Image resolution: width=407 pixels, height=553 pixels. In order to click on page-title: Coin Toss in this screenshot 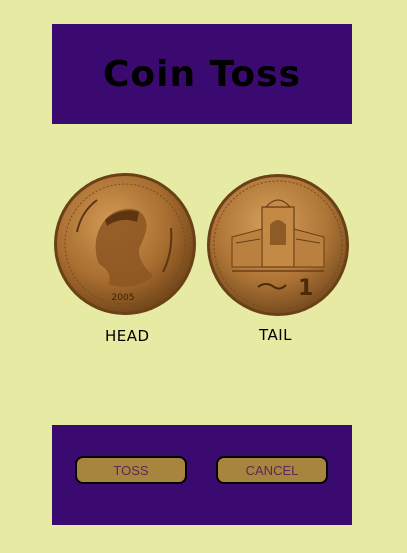, I will do `click(202, 74)`.